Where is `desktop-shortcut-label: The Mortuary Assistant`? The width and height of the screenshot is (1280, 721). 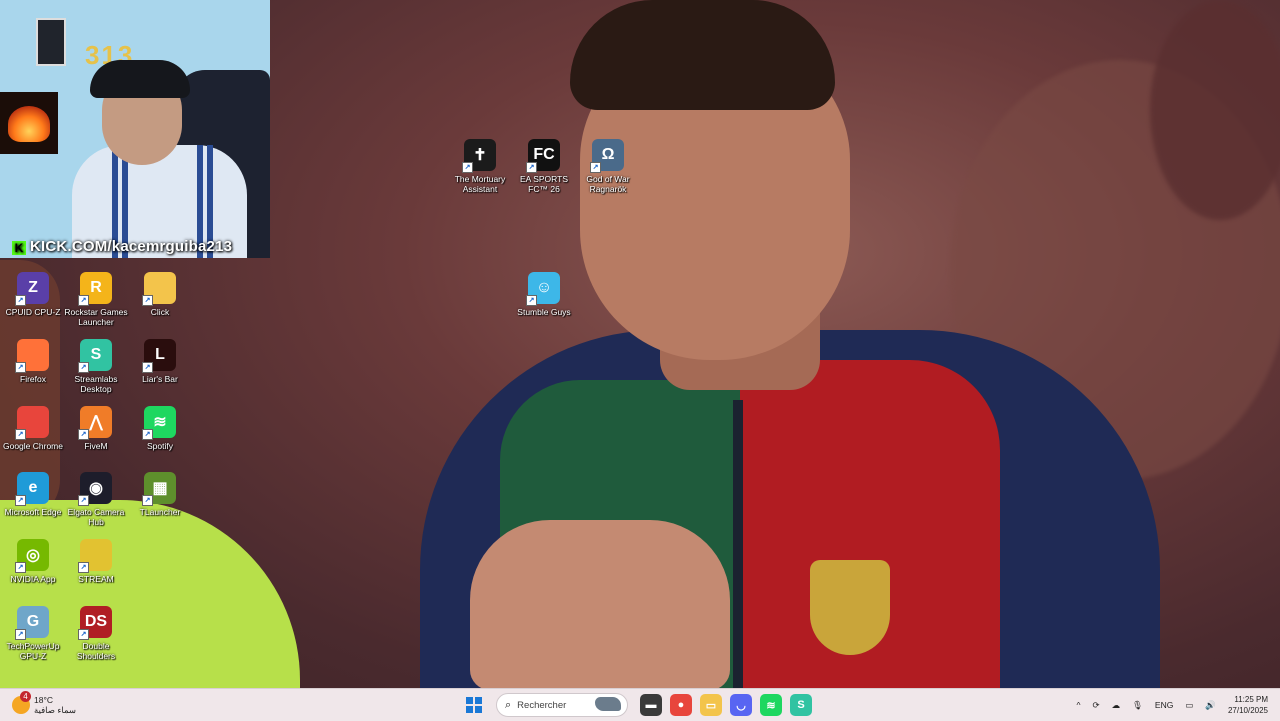 desktop-shortcut-label: The Mortuary Assistant is located at coordinates (480, 184).